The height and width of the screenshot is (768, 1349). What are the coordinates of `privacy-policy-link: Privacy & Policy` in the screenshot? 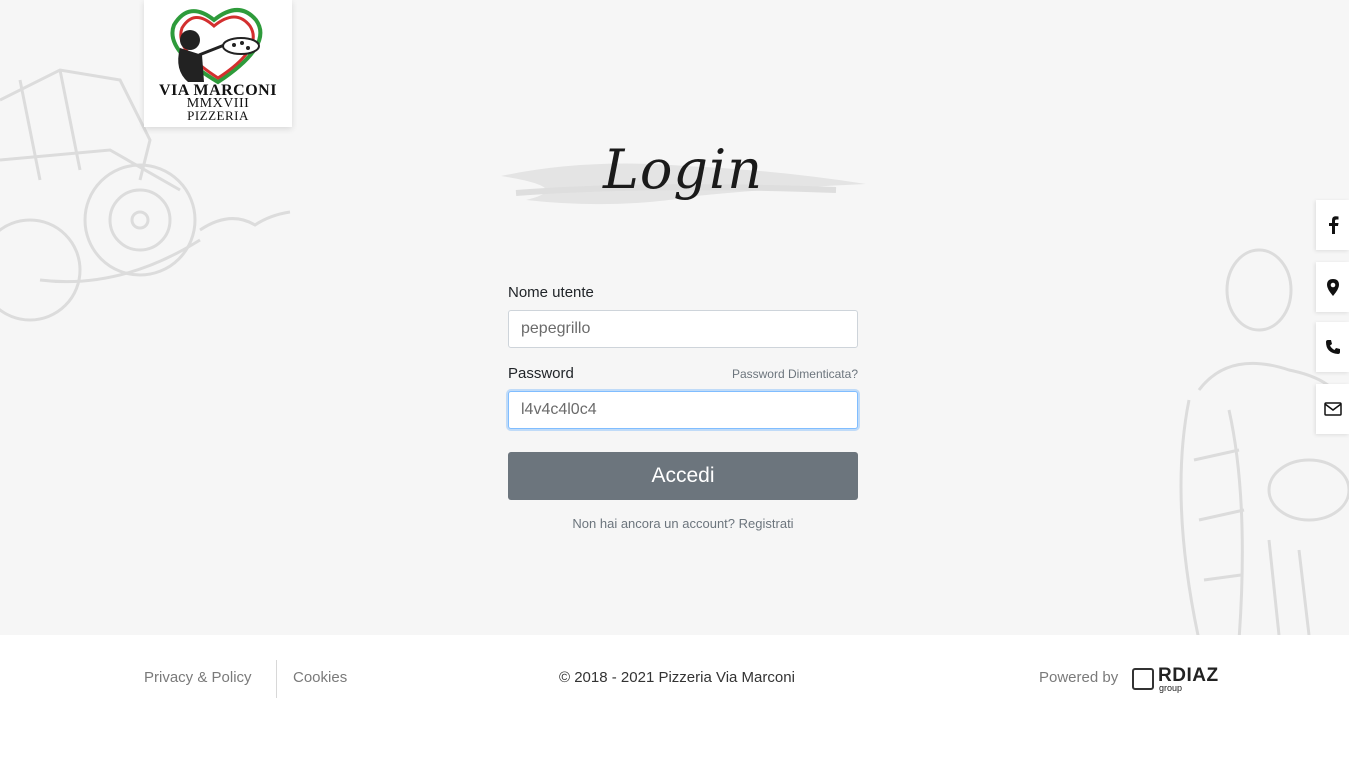 It's located at (198, 677).